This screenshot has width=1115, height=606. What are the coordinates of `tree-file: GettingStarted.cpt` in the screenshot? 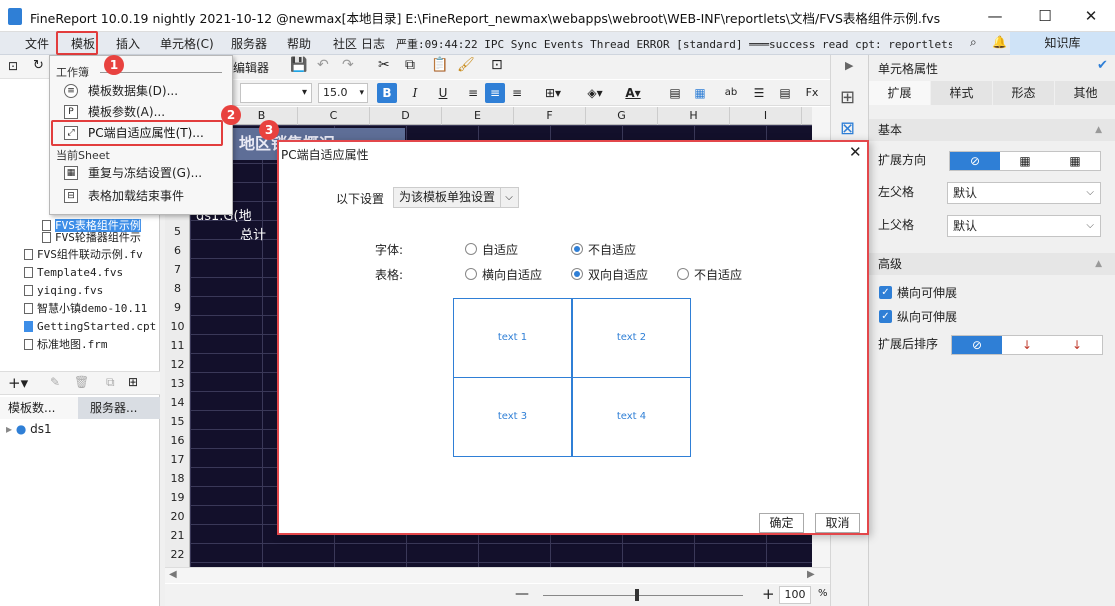 It's located at (96, 326).